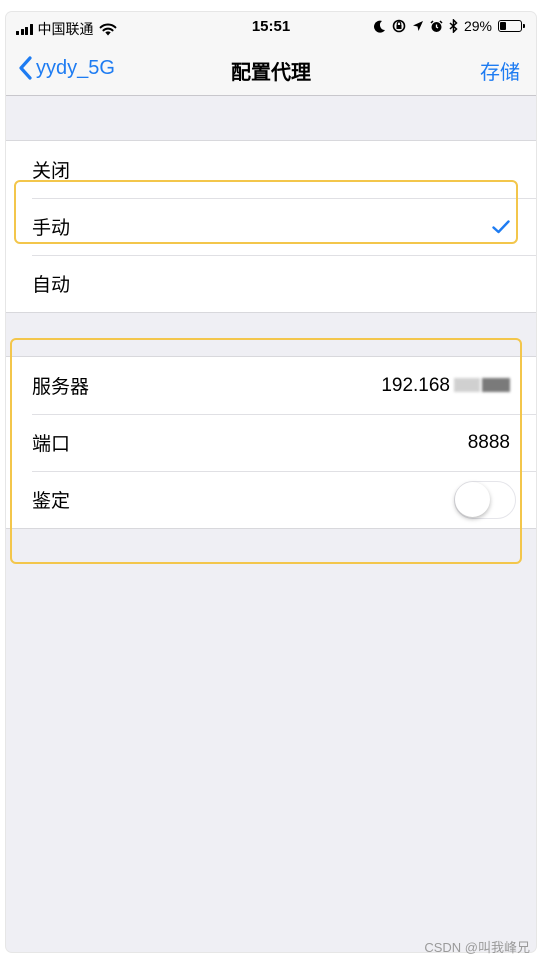 The width and height of the screenshot is (544, 966). I want to click on battery-icon, so click(511, 26).